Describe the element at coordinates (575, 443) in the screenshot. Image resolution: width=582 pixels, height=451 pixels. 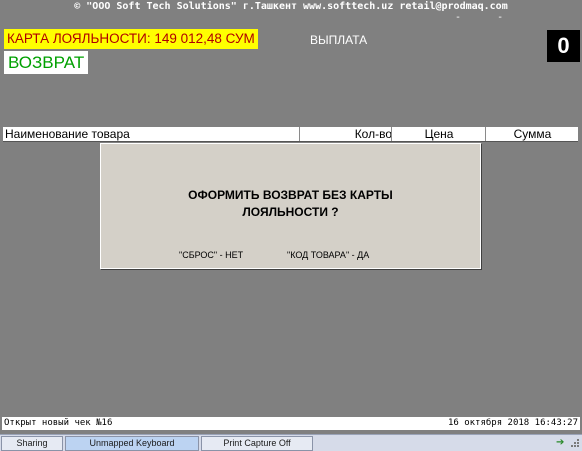
I see `resize-grip-icon` at that location.